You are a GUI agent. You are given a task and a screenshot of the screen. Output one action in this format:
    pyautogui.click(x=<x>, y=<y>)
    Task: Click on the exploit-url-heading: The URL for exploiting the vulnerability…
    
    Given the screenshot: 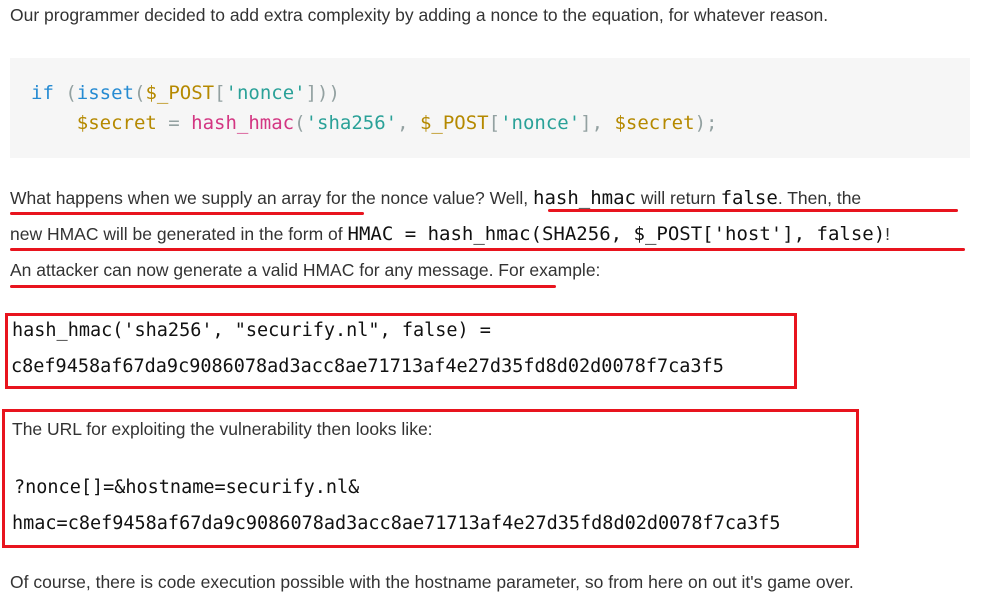 What is the action you would take?
    pyautogui.click(x=222, y=429)
    